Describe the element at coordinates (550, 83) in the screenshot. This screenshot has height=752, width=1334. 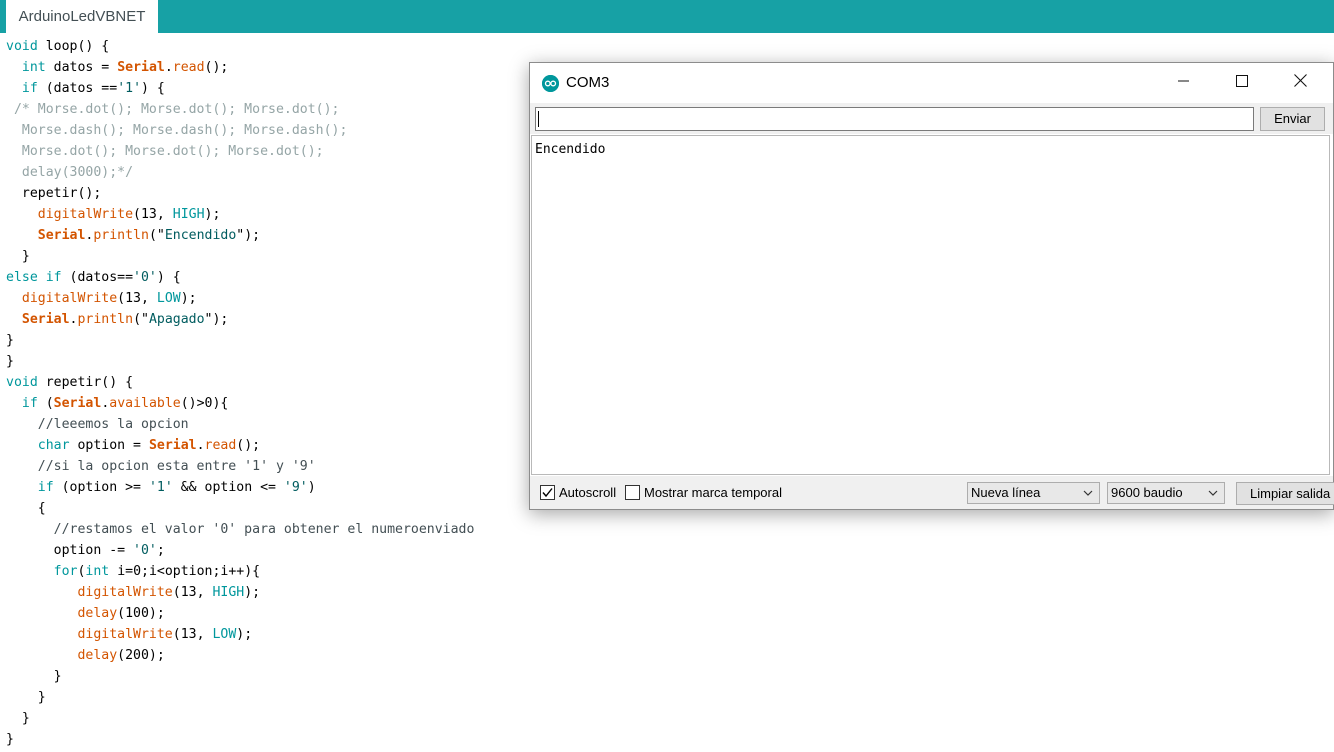
I see `arduino-logo-icon` at that location.